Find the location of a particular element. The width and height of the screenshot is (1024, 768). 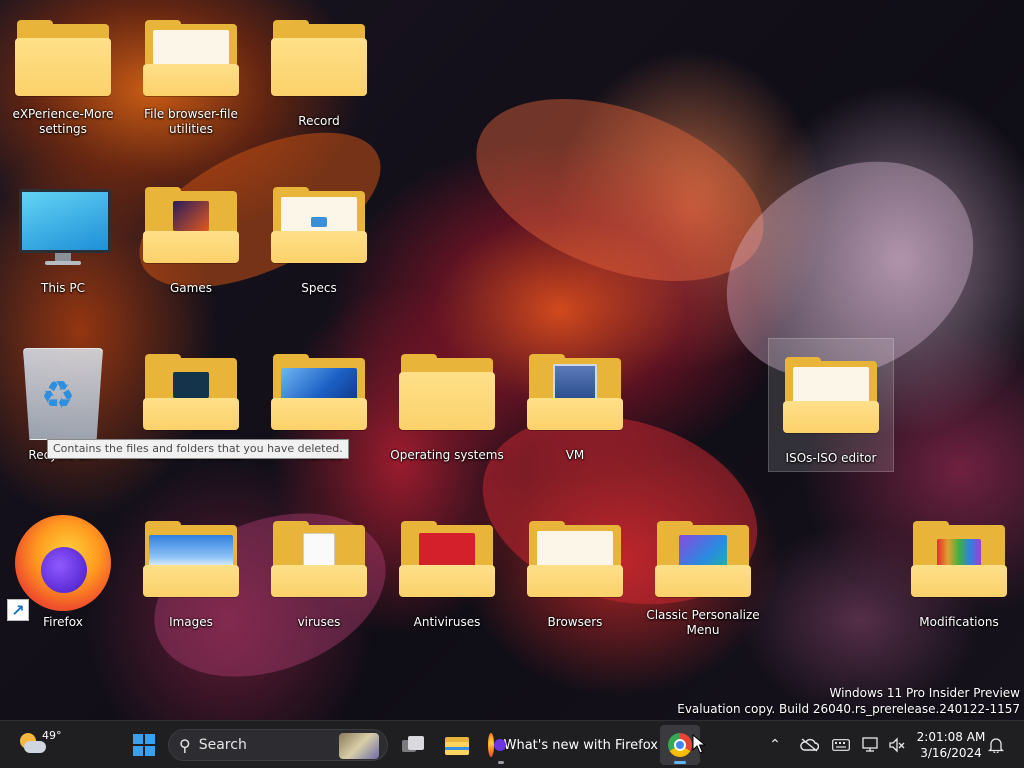

firefox-icon: ↗ is located at coordinates (59, 568).